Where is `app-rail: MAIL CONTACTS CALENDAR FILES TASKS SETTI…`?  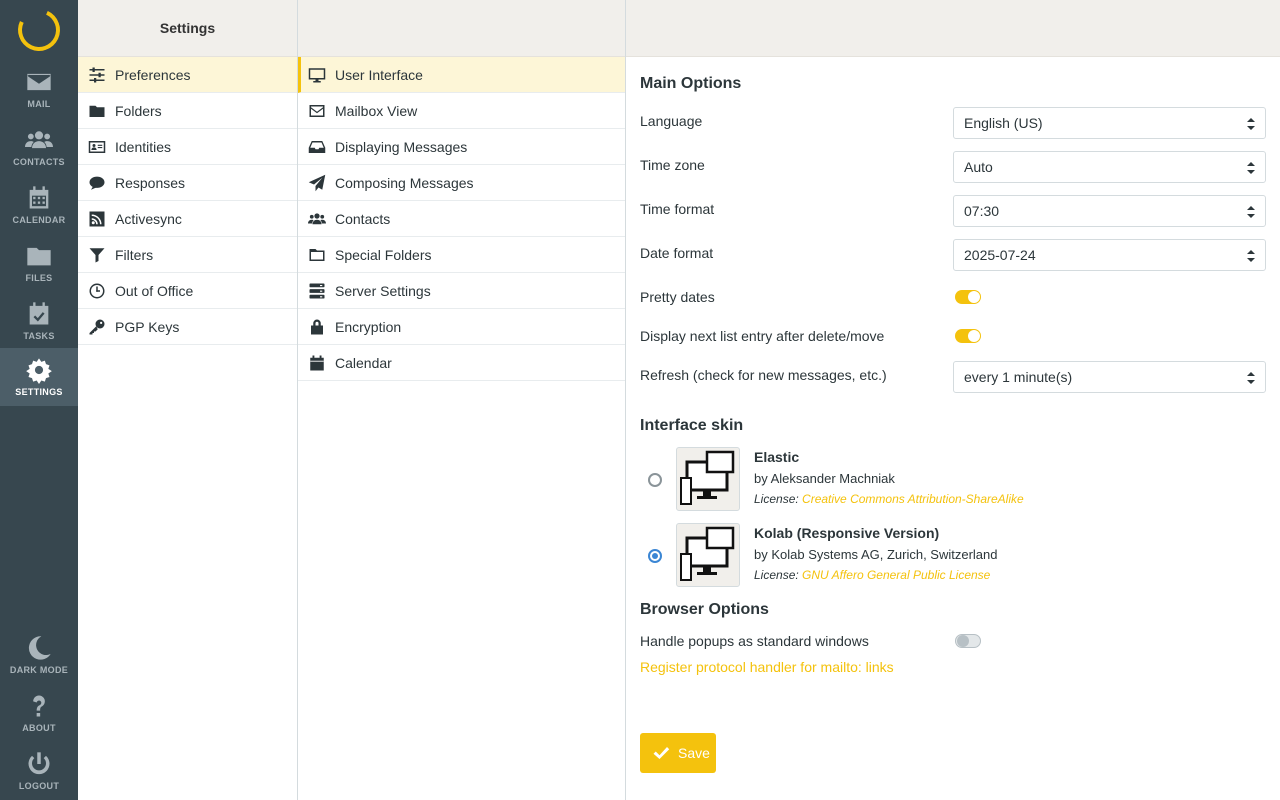
app-rail: MAIL CONTACTS CALENDAR FILES TASKS SETTI… is located at coordinates (39, 400).